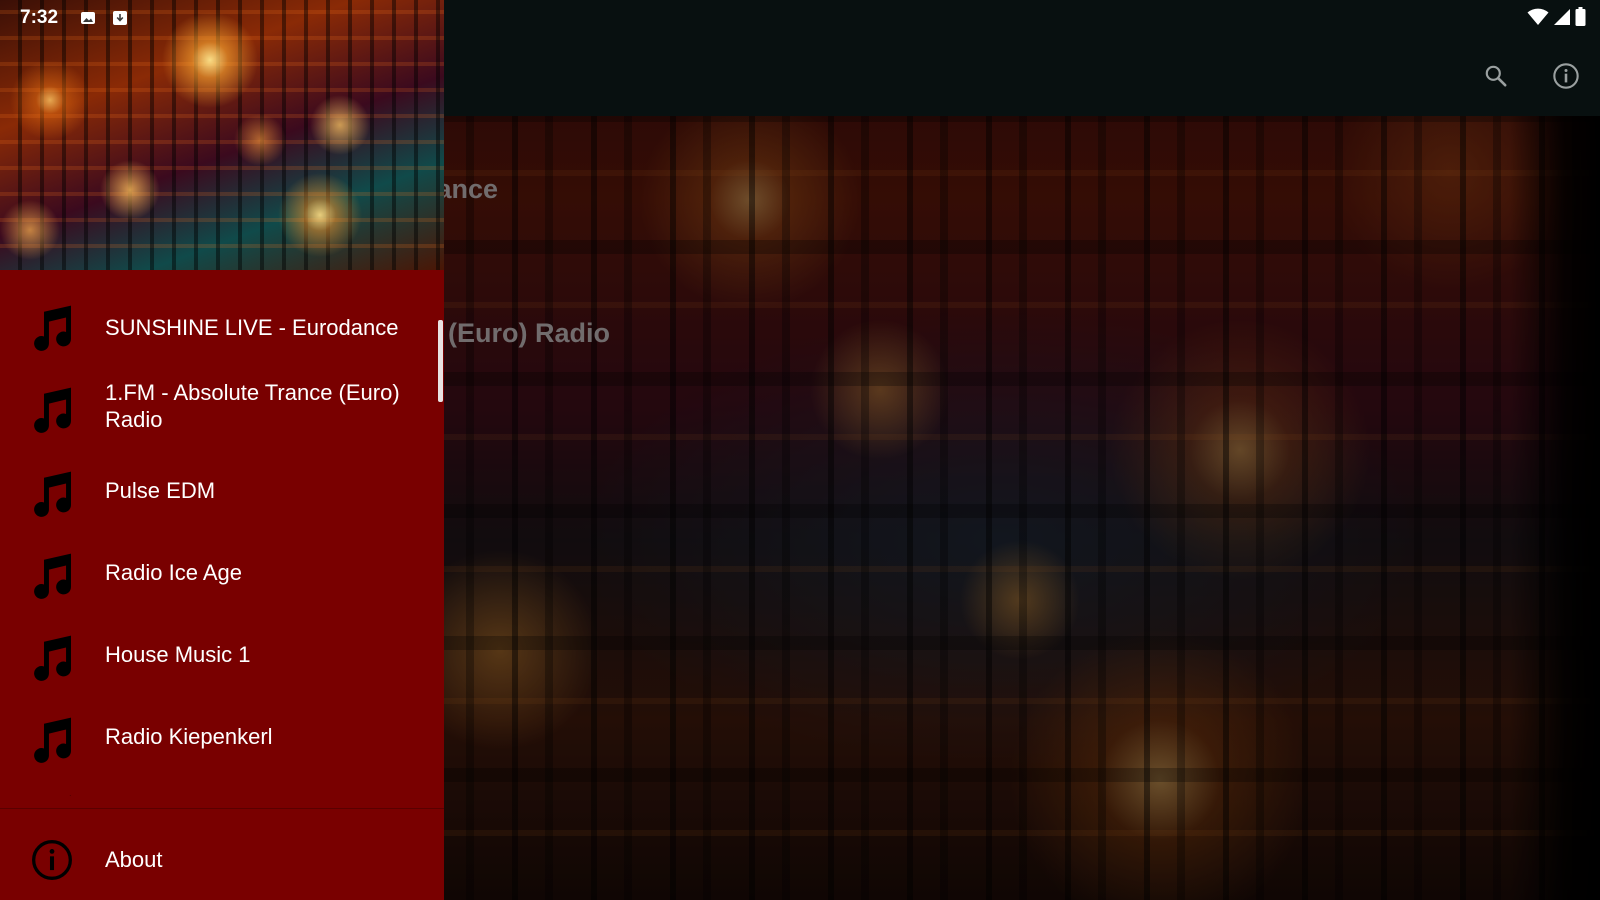  What do you see at coordinates (222, 494) in the screenshot?
I see `drawer-item-pulse-edm: Pulse EDM` at bounding box center [222, 494].